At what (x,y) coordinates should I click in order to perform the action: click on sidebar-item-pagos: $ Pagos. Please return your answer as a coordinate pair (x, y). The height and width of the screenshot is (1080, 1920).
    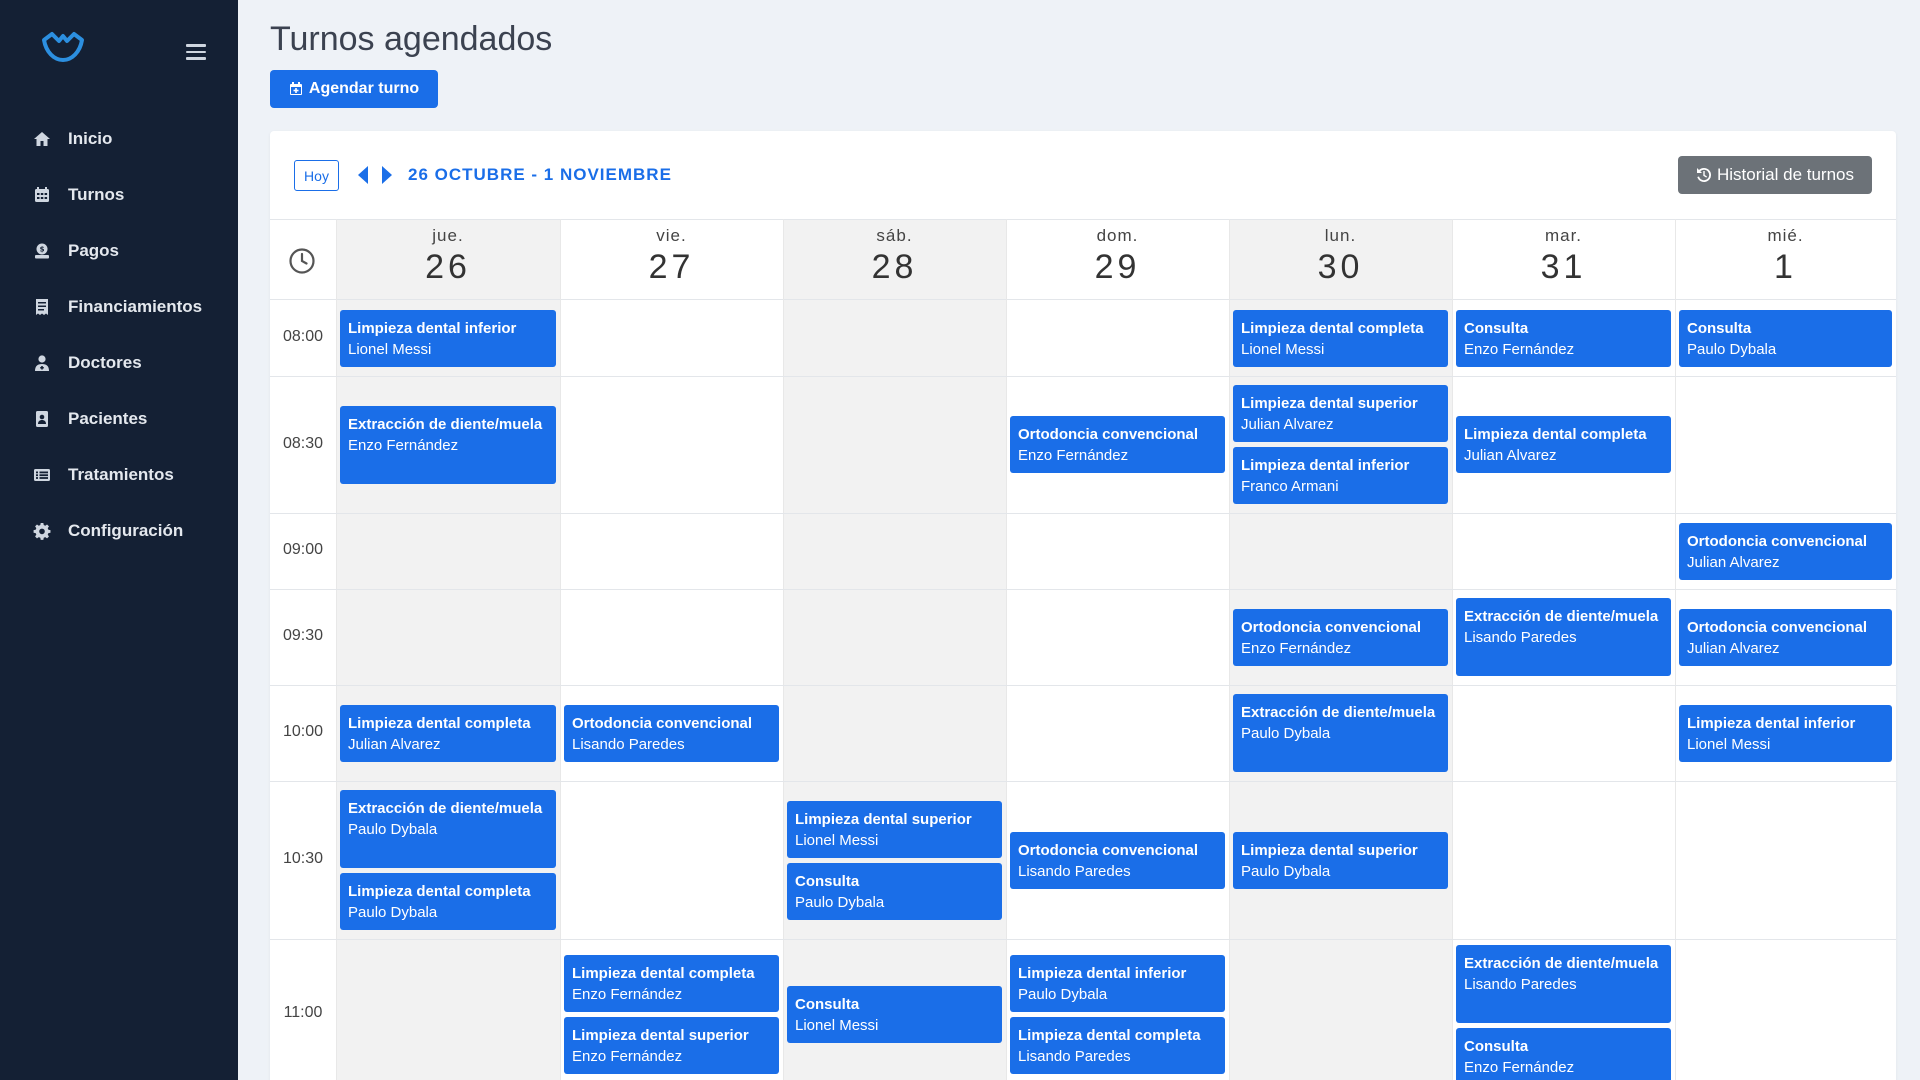
    Looking at the image, I should click on (119, 251).